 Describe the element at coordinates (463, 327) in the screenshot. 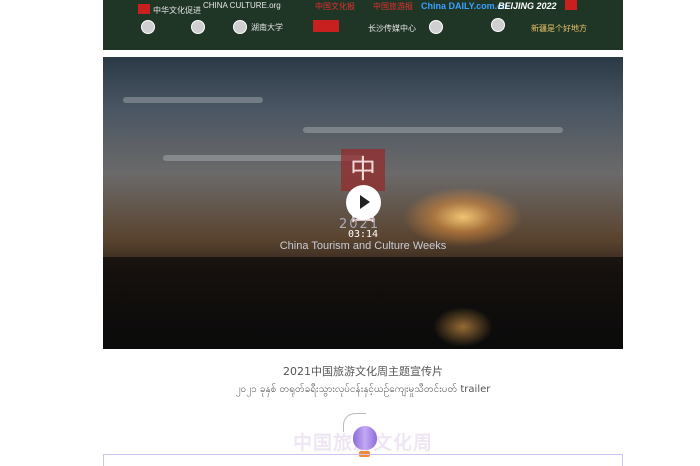

I see `sea-reflection` at that location.